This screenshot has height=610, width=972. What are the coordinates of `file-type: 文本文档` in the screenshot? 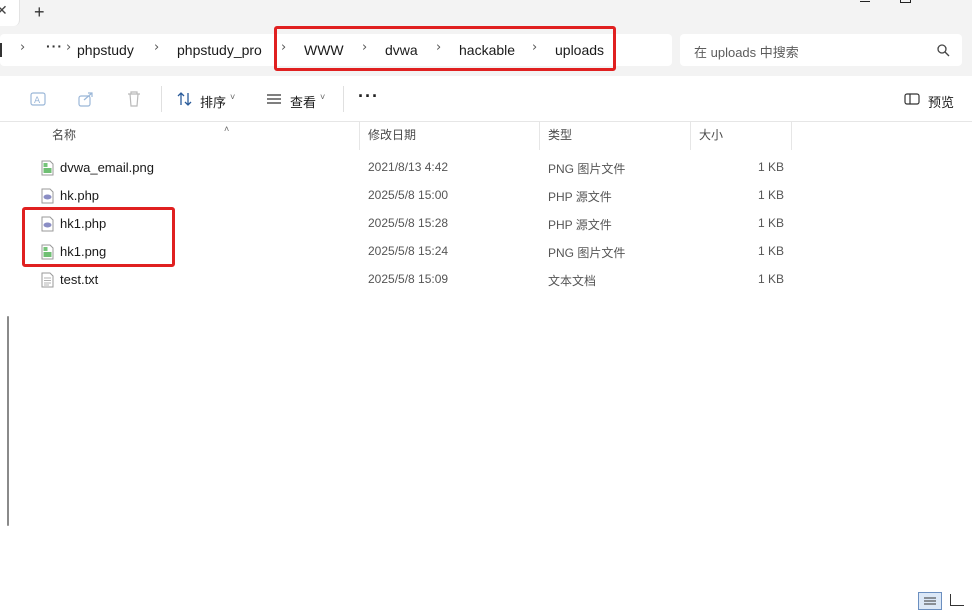 It's located at (572, 281).